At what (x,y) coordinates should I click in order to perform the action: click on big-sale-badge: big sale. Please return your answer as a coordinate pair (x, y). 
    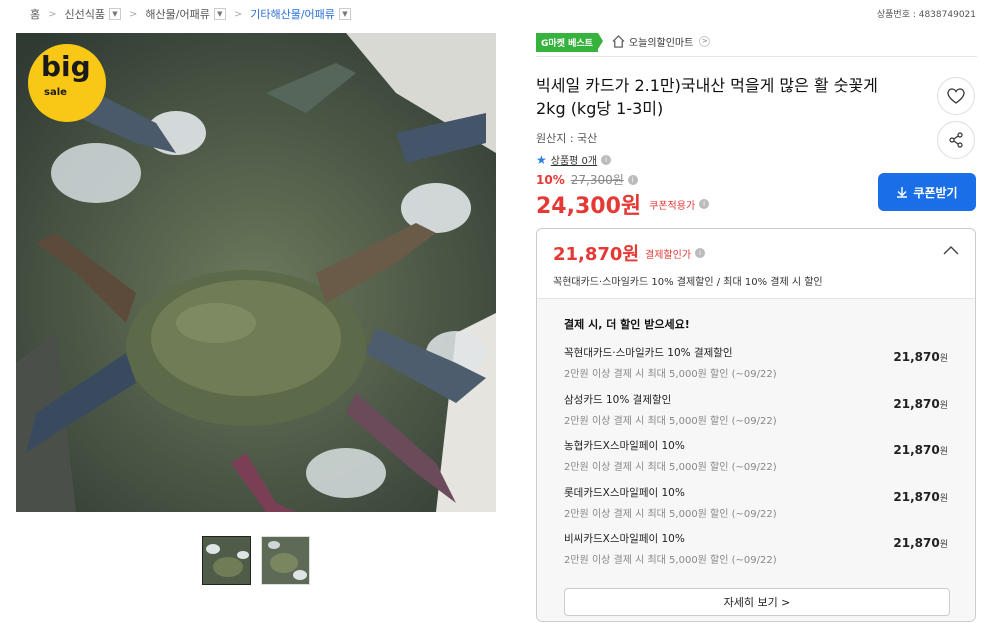
    Looking at the image, I should click on (67, 83).